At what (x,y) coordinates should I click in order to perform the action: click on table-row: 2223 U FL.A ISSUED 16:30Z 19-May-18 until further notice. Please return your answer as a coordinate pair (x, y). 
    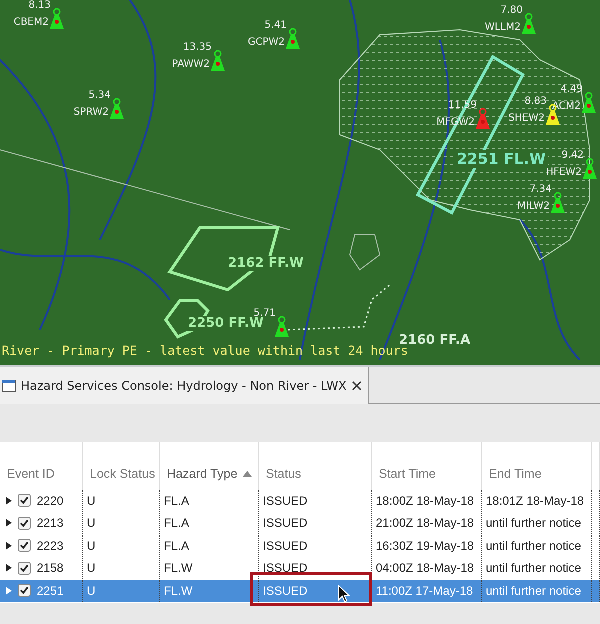
    Looking at the image, I should click on (300, 546).